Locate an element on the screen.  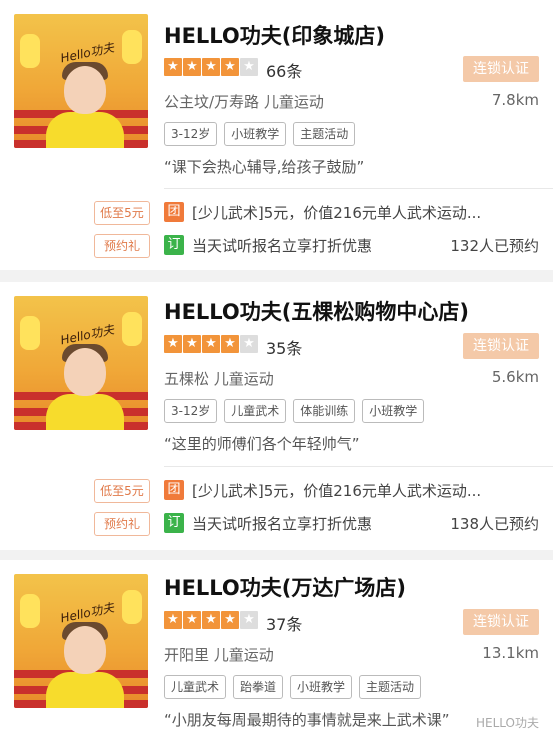
review-quote: “这里的师傅们各个年轻帅气” is located at coordinates (262, 444).